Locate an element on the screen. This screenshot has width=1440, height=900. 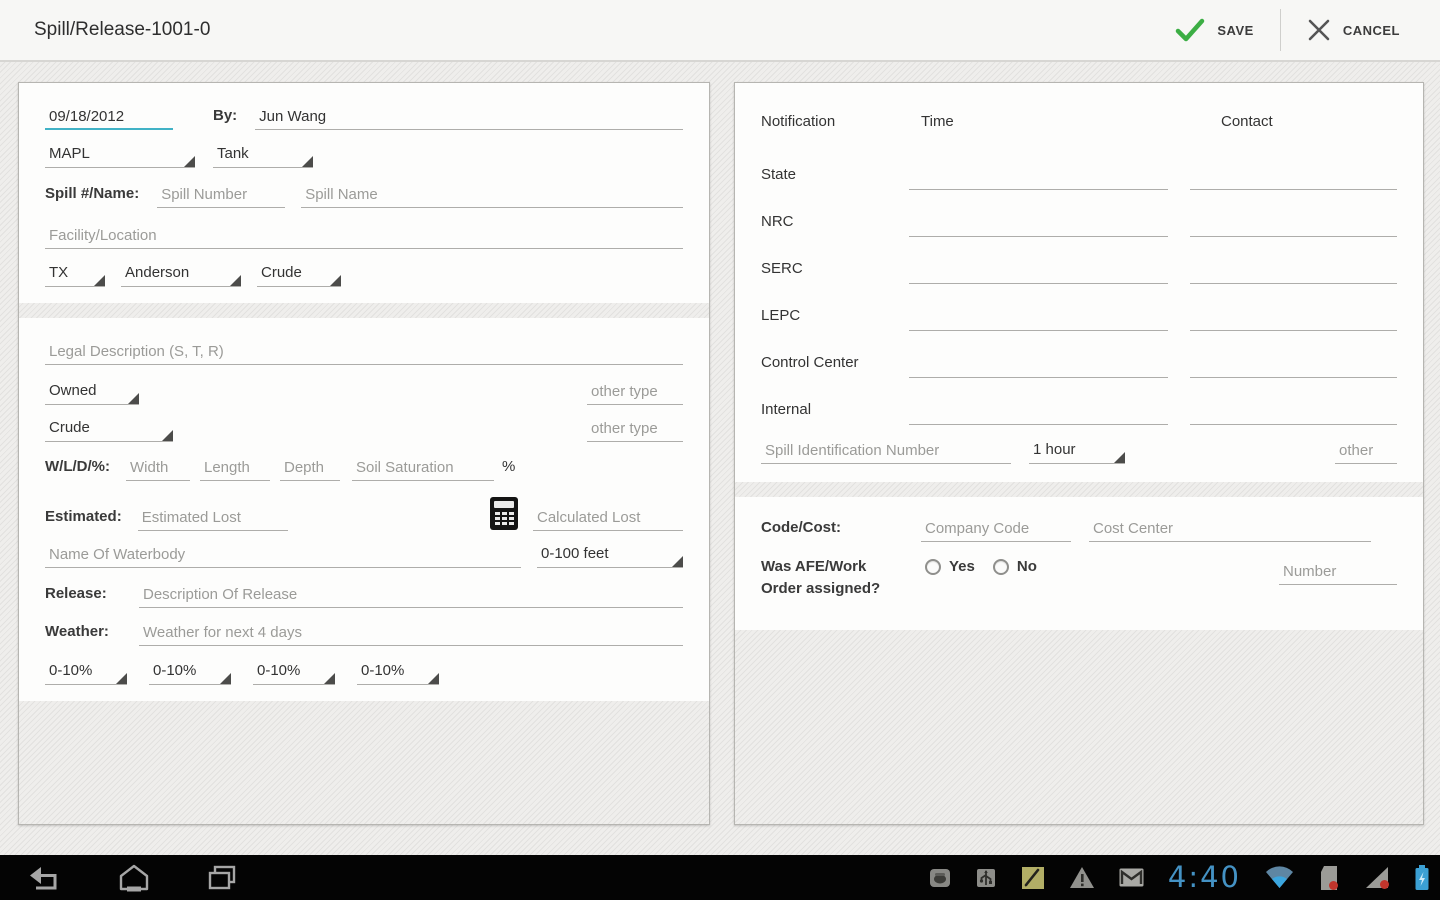
by-label: By: is located at coordinates (225, 115).